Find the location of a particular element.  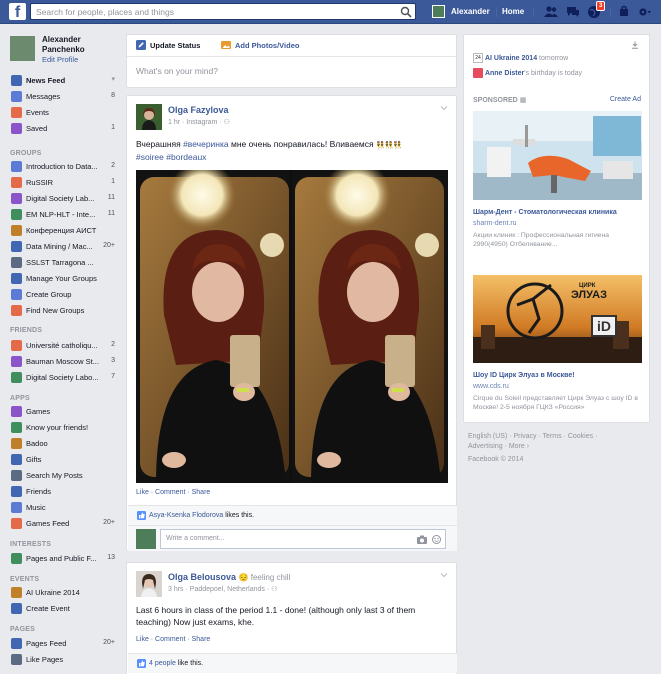

user-avatar is located at coordinates (438, 11).